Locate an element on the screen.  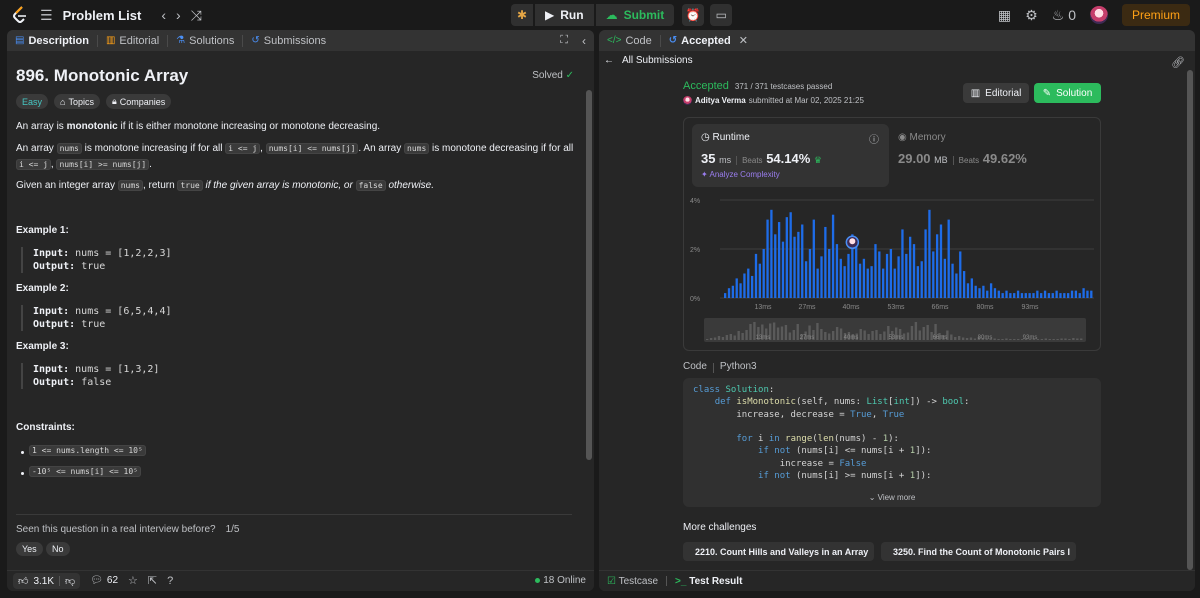
shuffle-icon: ⤨ is located at coordinates (196, 15).